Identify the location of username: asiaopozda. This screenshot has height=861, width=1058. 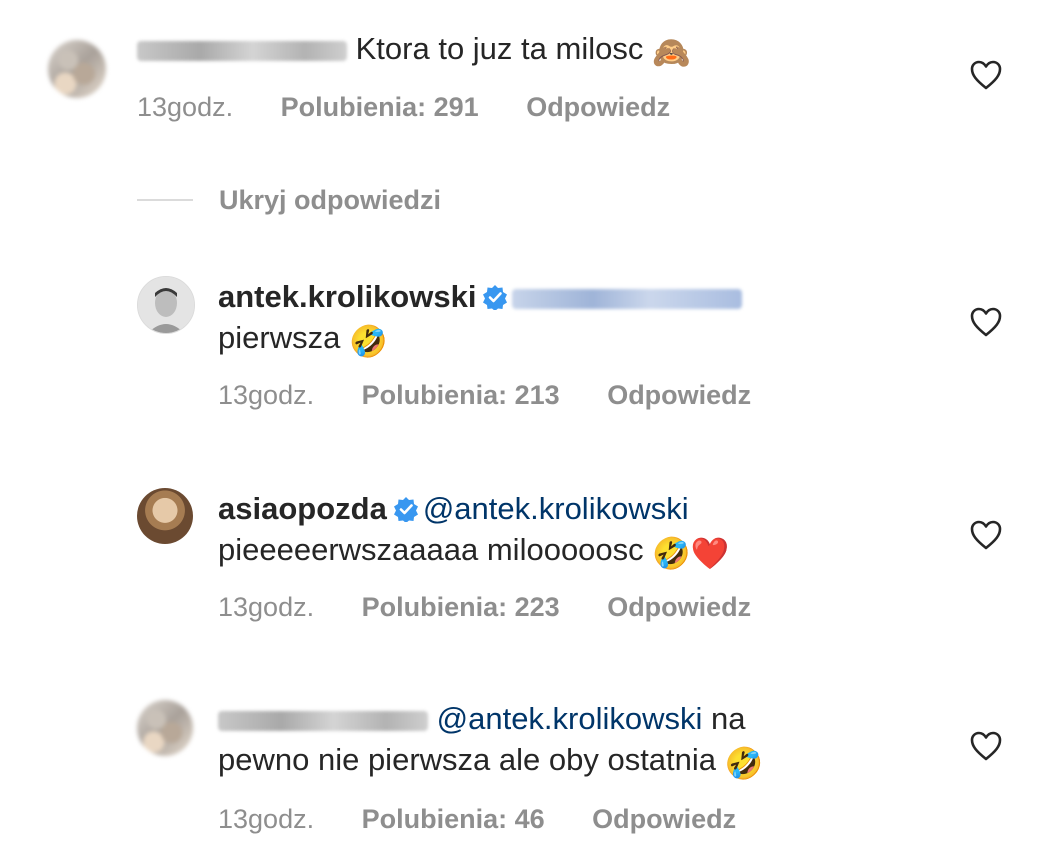
(302, 508).